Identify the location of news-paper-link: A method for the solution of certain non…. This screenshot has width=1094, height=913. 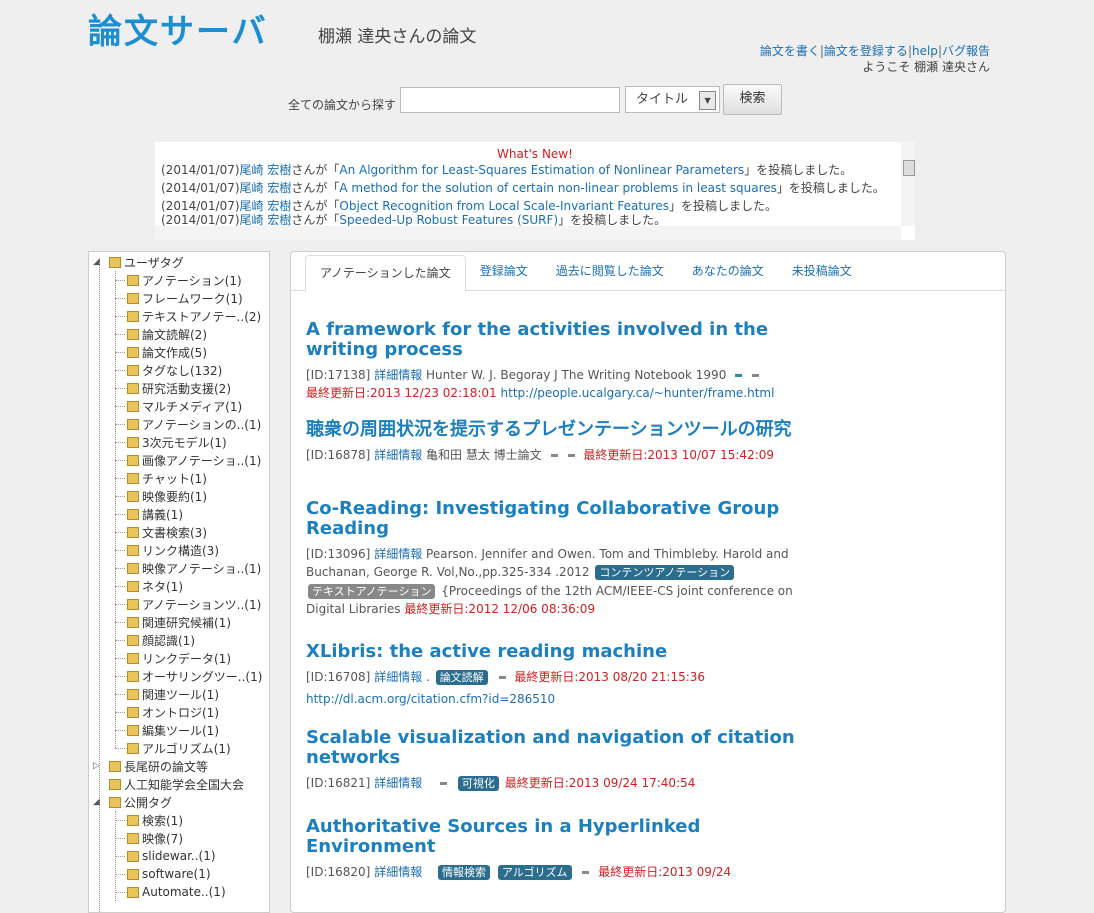
(558, 188).